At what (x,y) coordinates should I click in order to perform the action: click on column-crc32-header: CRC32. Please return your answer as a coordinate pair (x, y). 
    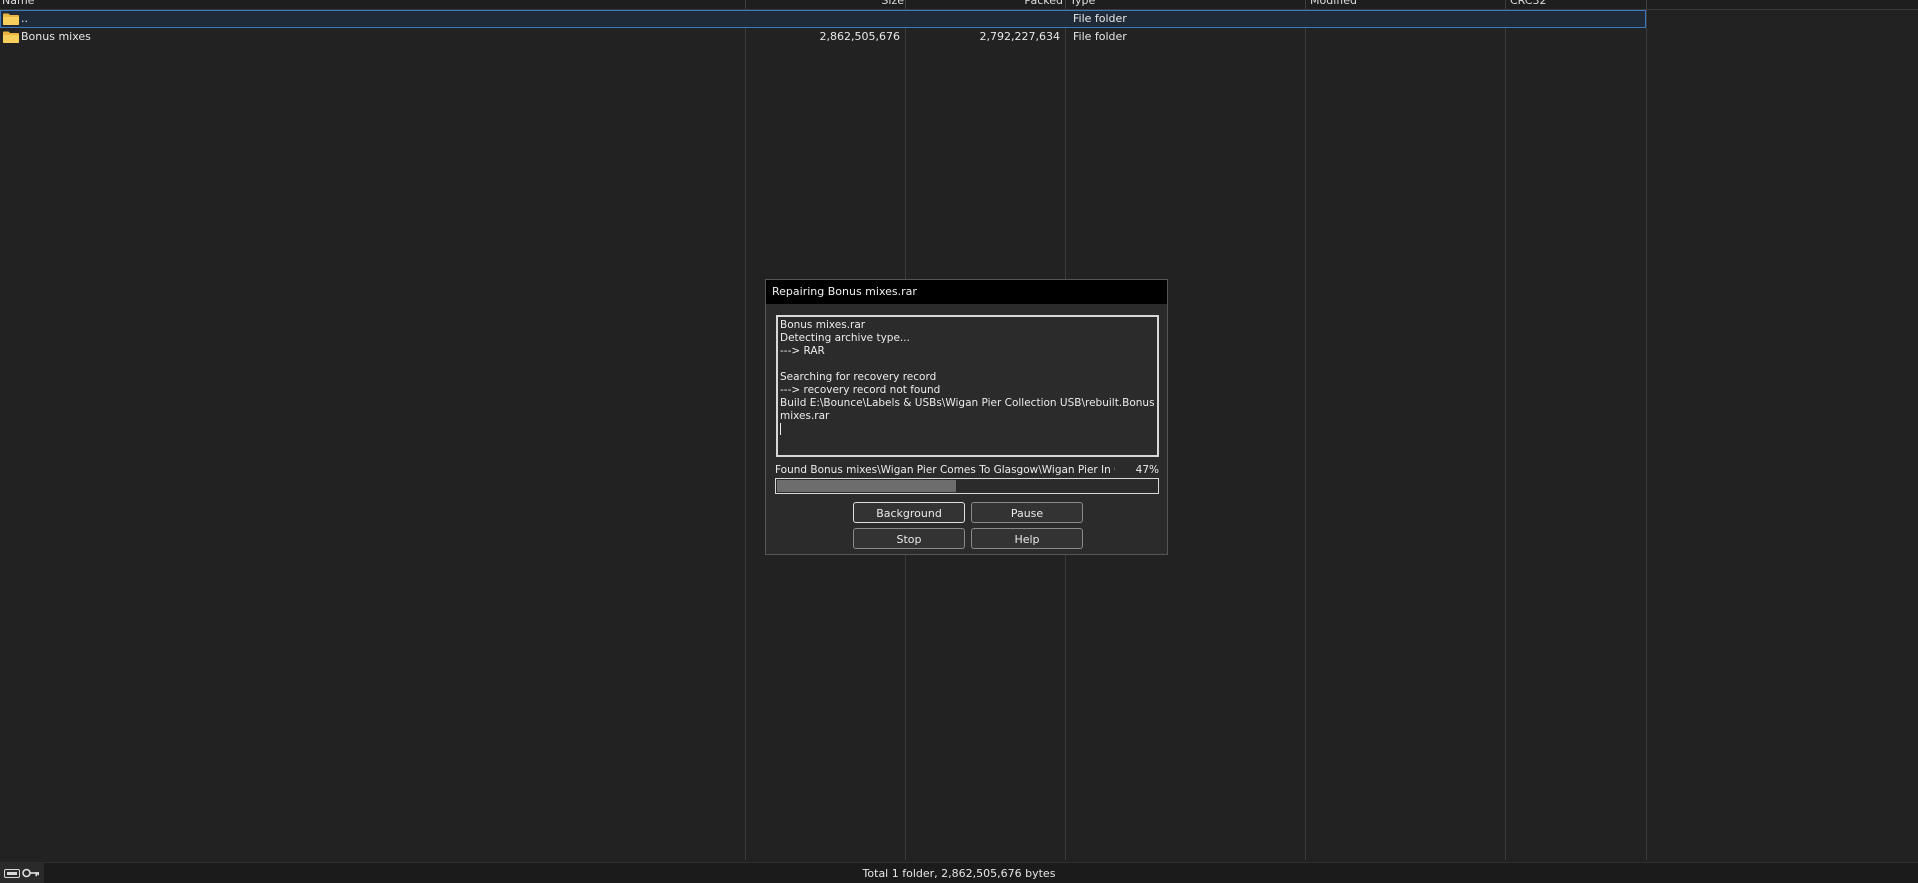
    Looking at the image, I should click on (1570, 4).